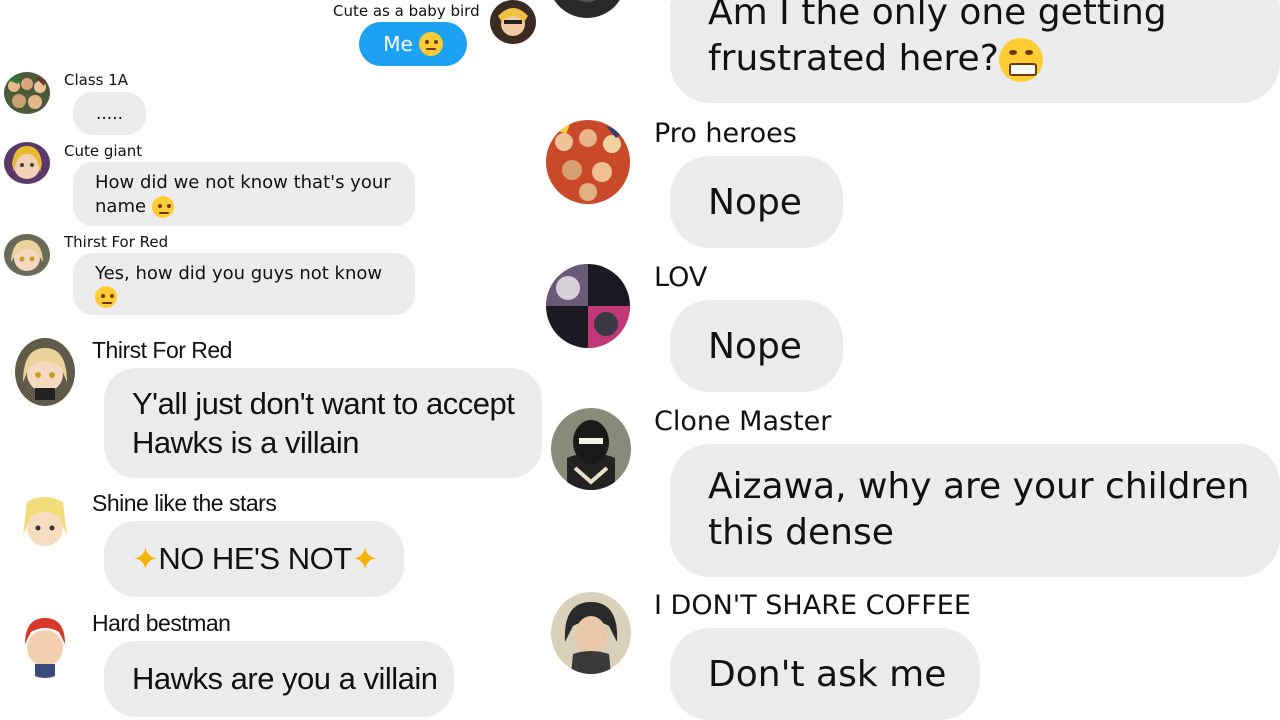 Image resolution: width=1280 pixels, height=720 pixels. I want to click on message-bubble: How did we not know that's your name, so click(244, 194).